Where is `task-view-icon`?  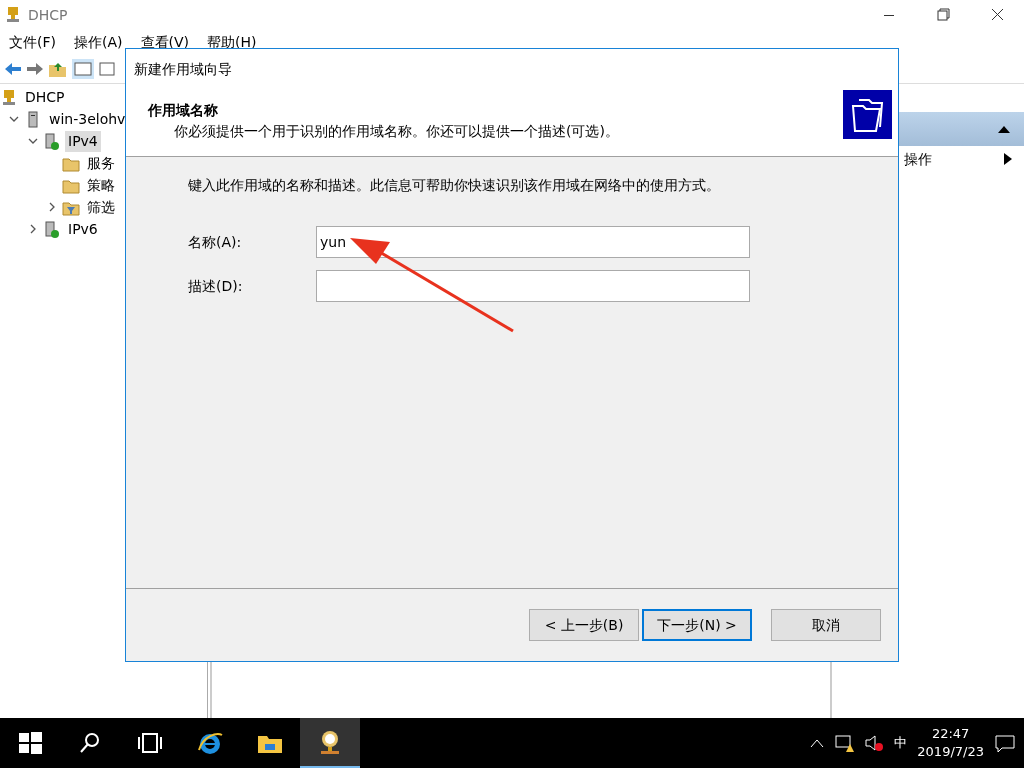
task-view-icon is located at coordinates (150, 743).